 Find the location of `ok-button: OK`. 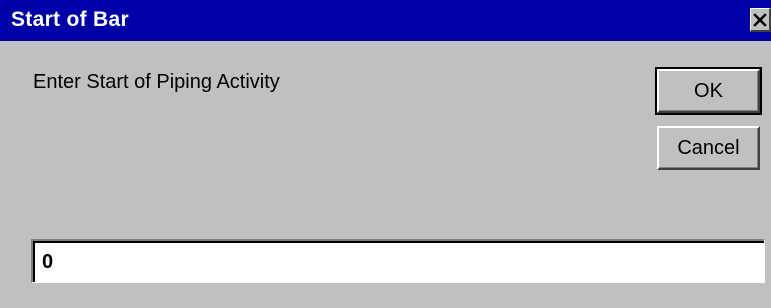

ok-button: OK is located at coordinates (708, 91).